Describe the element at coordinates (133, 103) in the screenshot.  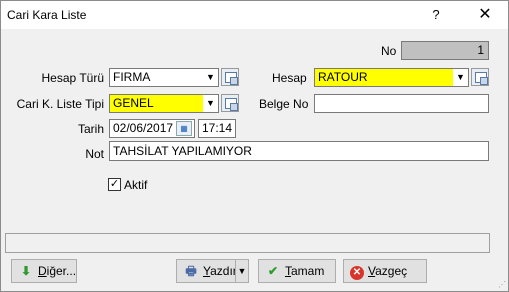
I see `cari-liste-tipi-value: GENEL` at that location.